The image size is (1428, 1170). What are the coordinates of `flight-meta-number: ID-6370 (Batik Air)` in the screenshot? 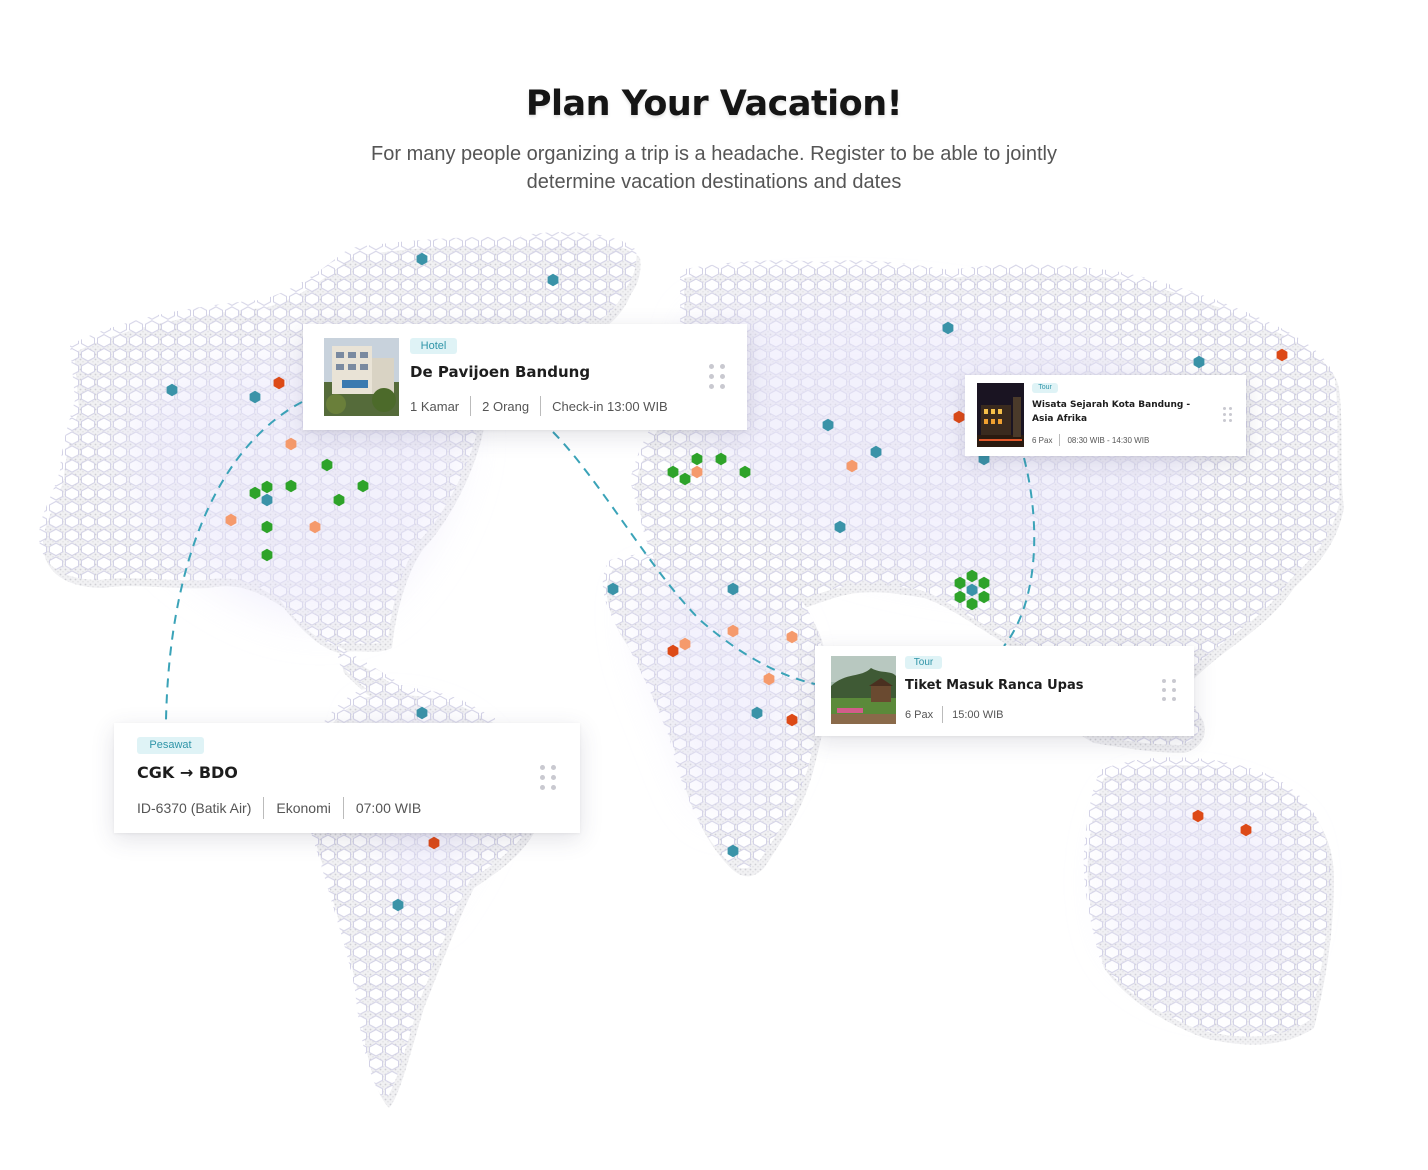 It's located at (194, 808).